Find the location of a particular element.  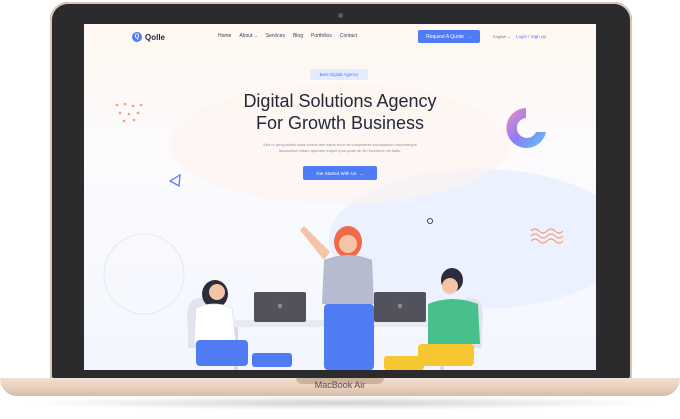

request-quote-button: Request A Quote → is located at coordinates (449, 36).